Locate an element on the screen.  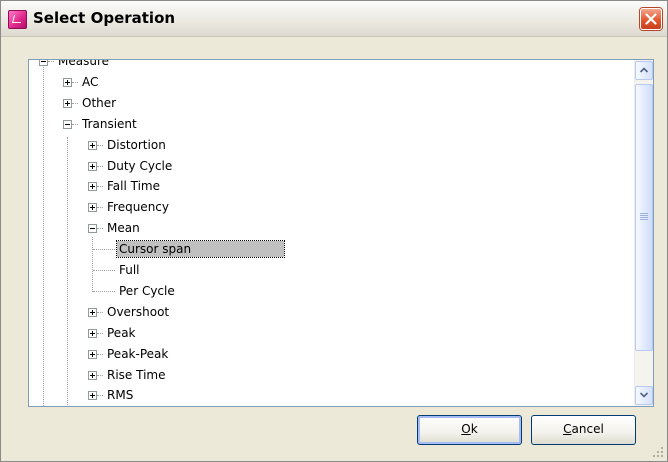
tree-item-label: Other is located at coordinates (99, 102).